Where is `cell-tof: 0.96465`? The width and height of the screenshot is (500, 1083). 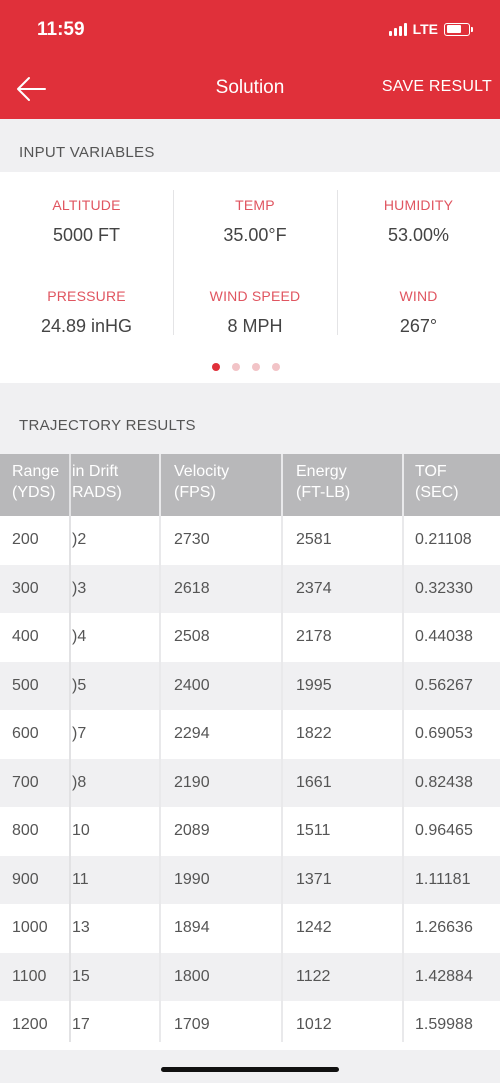
cell-tof: 0.96465 is located at coordinates (444, 830).